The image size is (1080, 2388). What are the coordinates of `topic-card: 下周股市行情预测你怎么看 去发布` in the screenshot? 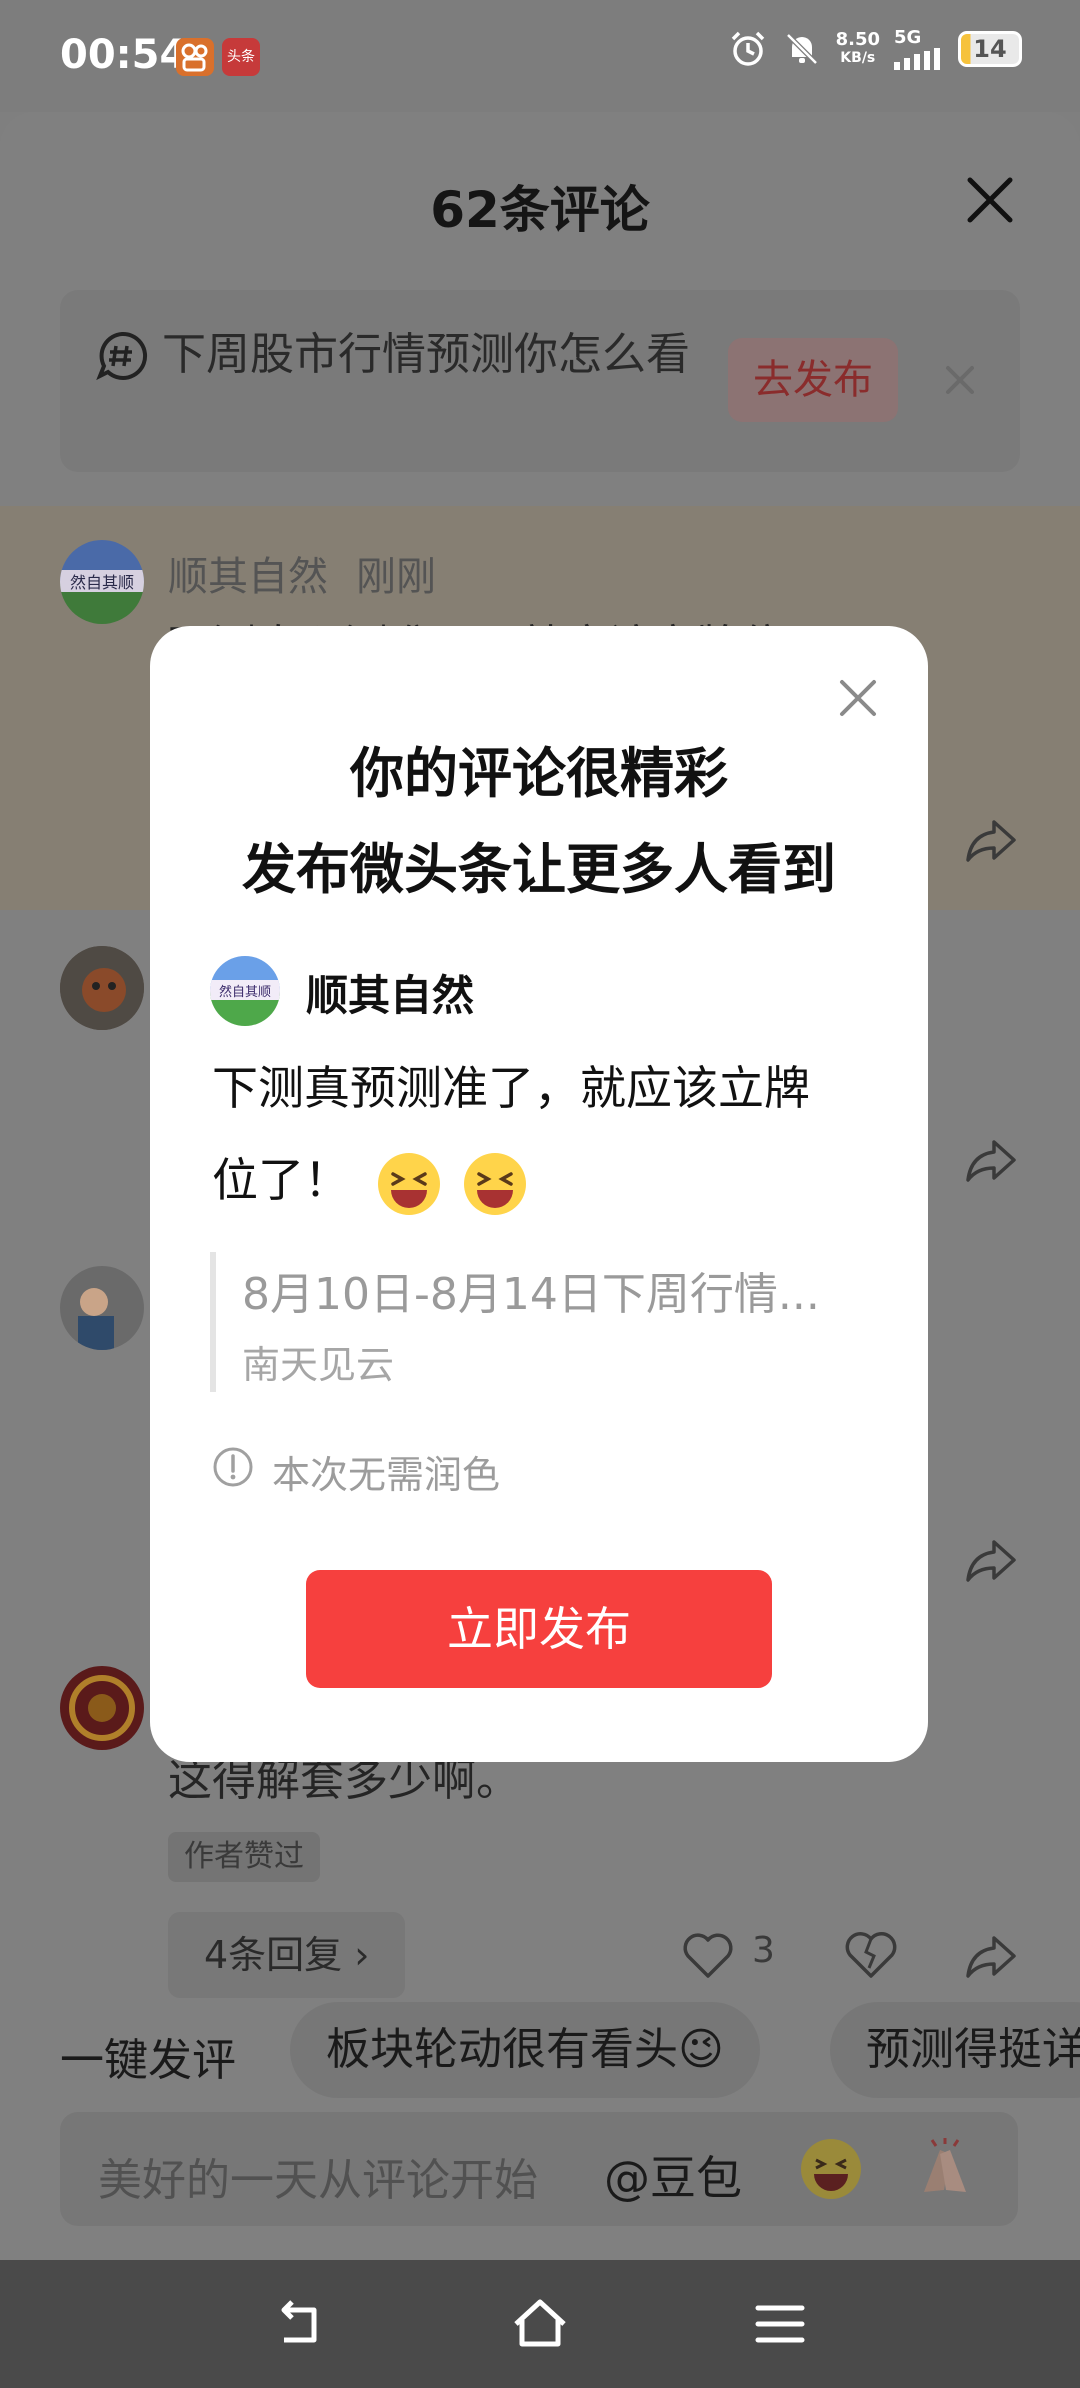 It's located at (540, 381).